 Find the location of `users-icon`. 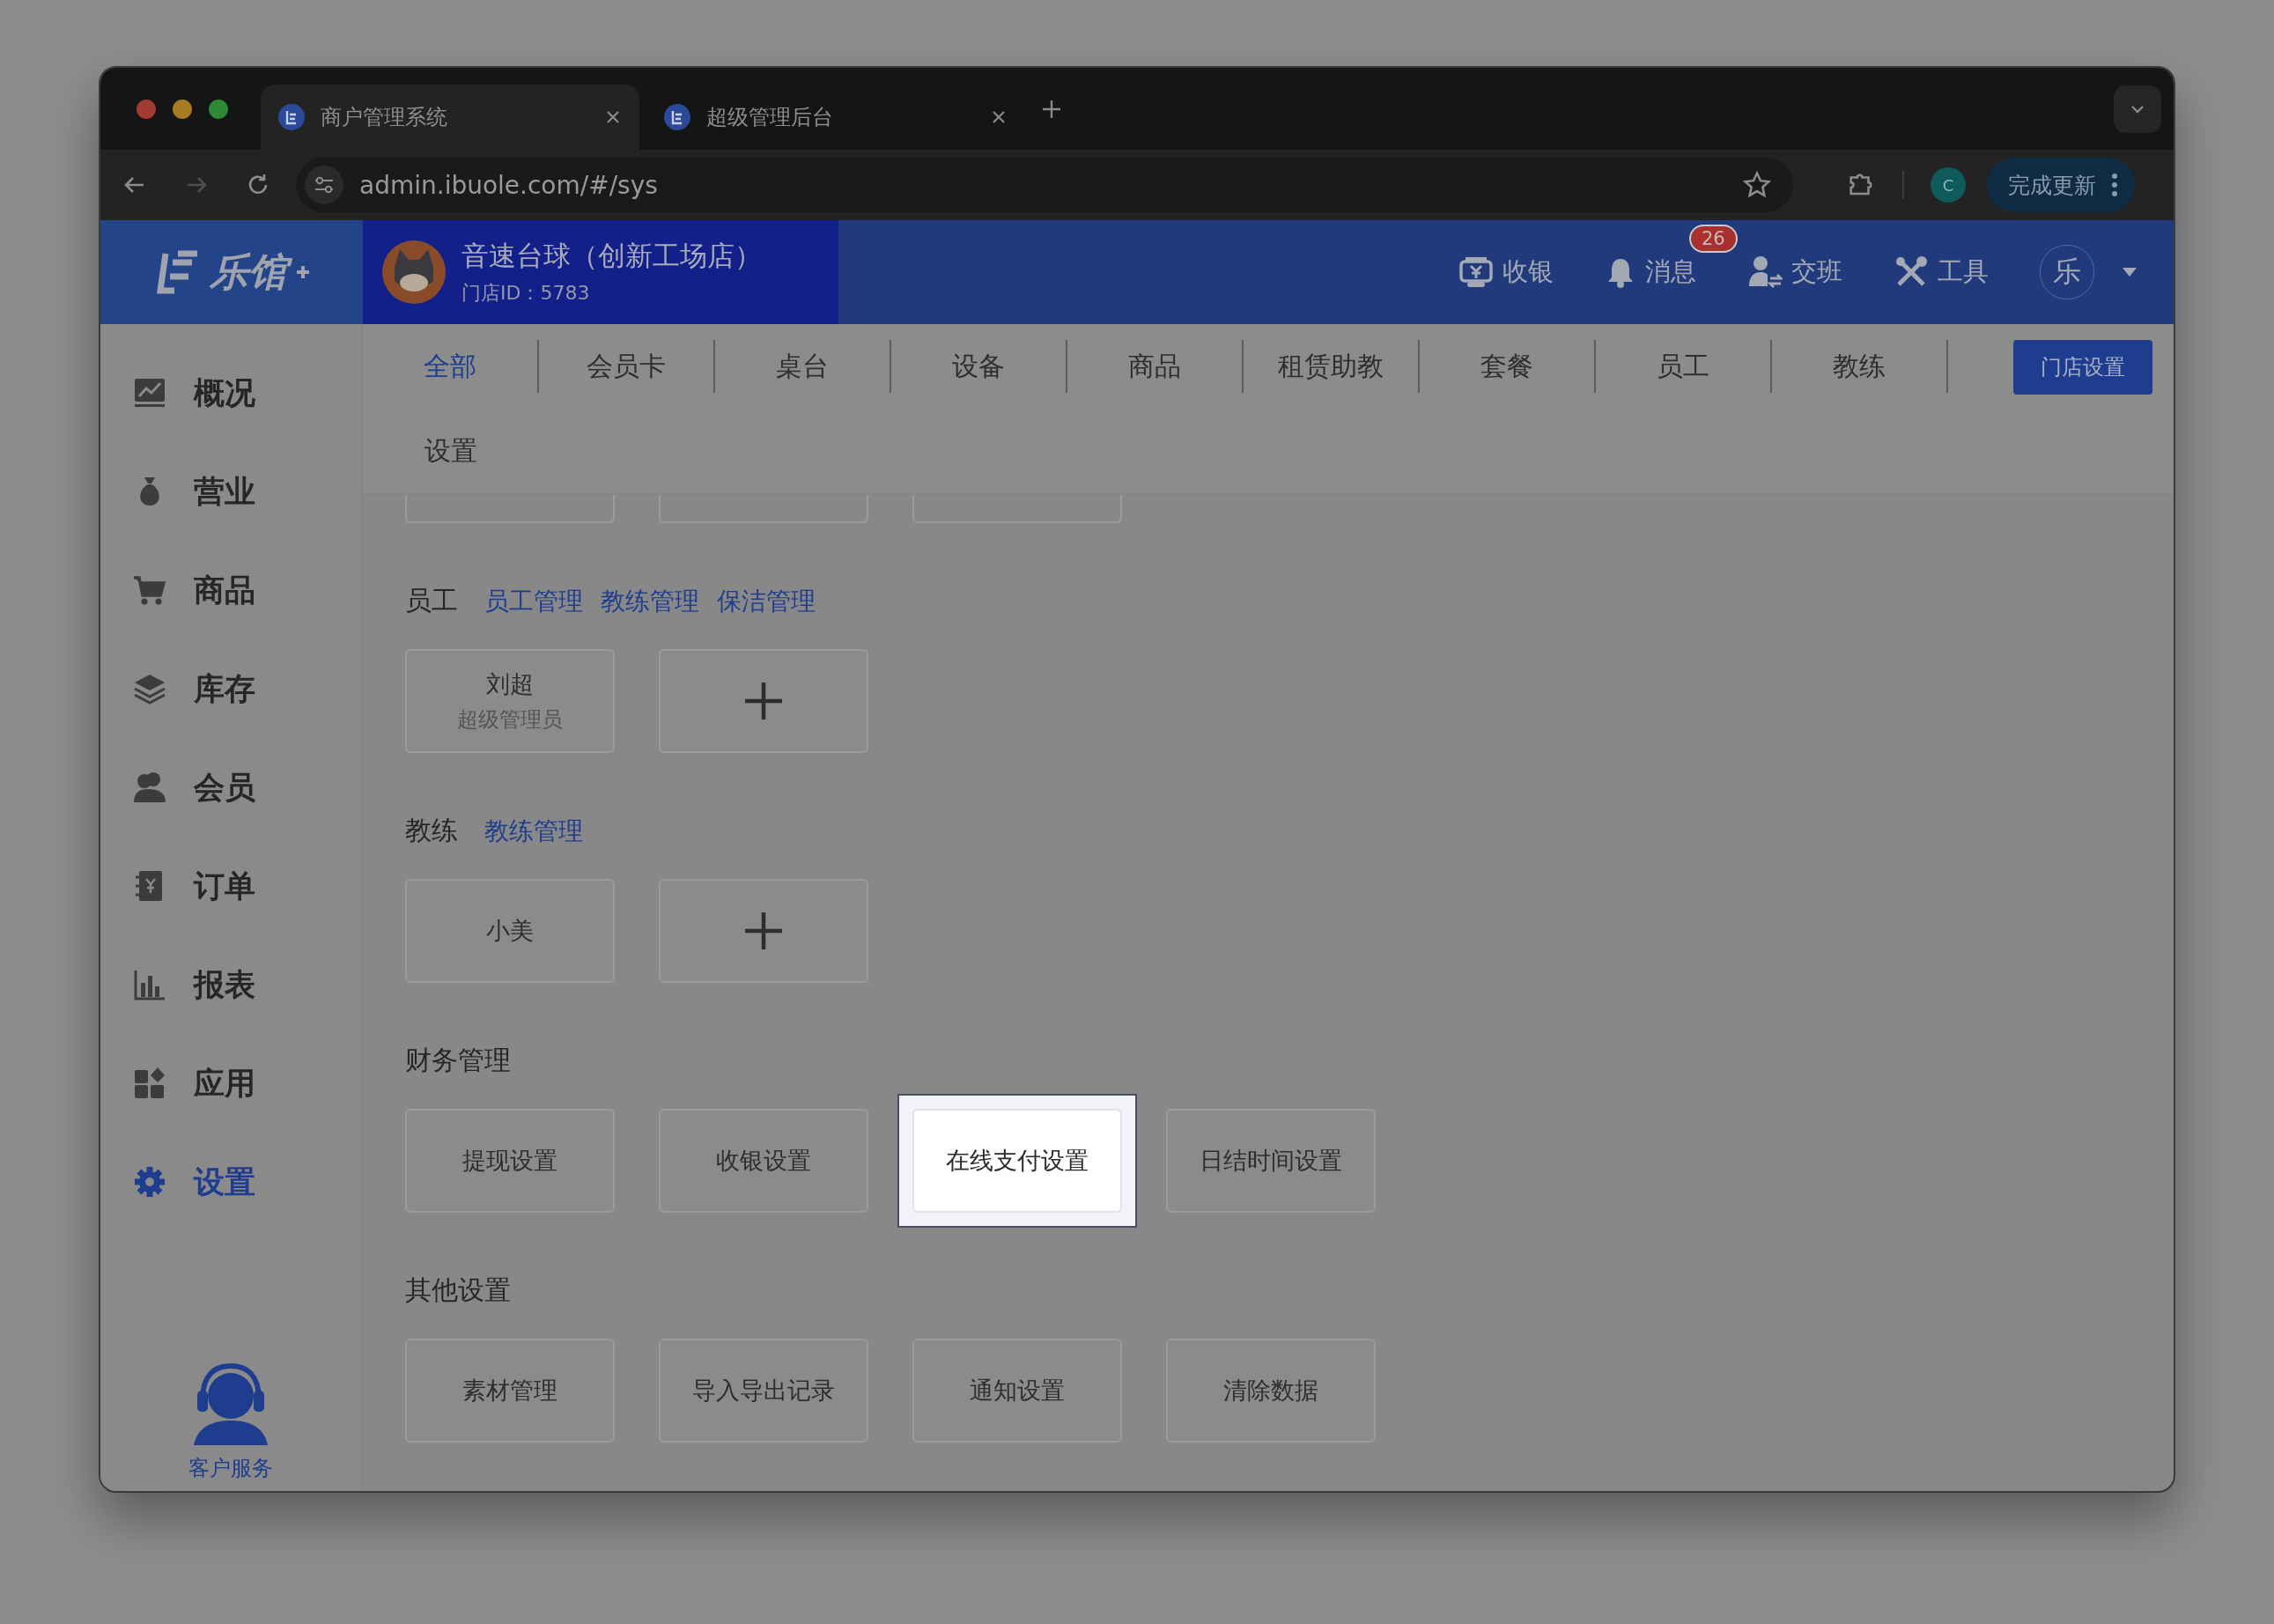

users-icon is located at coordinates (149, 787).